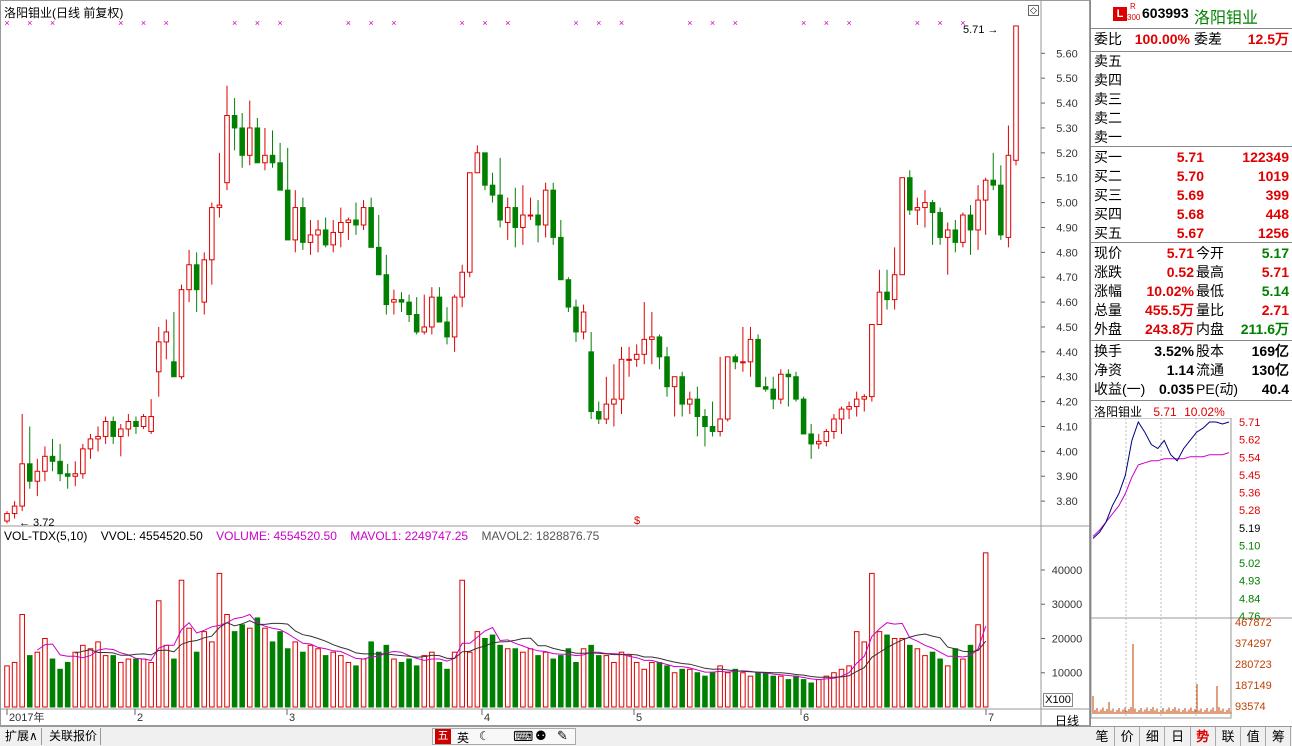 The height and width of the screenshot is (746, 1292). I want to click on stat2-label: PE(动), so click(1217, 389).